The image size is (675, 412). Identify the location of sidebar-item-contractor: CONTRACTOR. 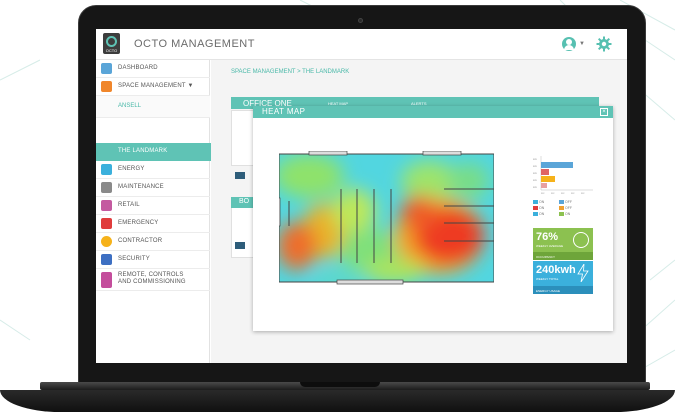
(153, 242).